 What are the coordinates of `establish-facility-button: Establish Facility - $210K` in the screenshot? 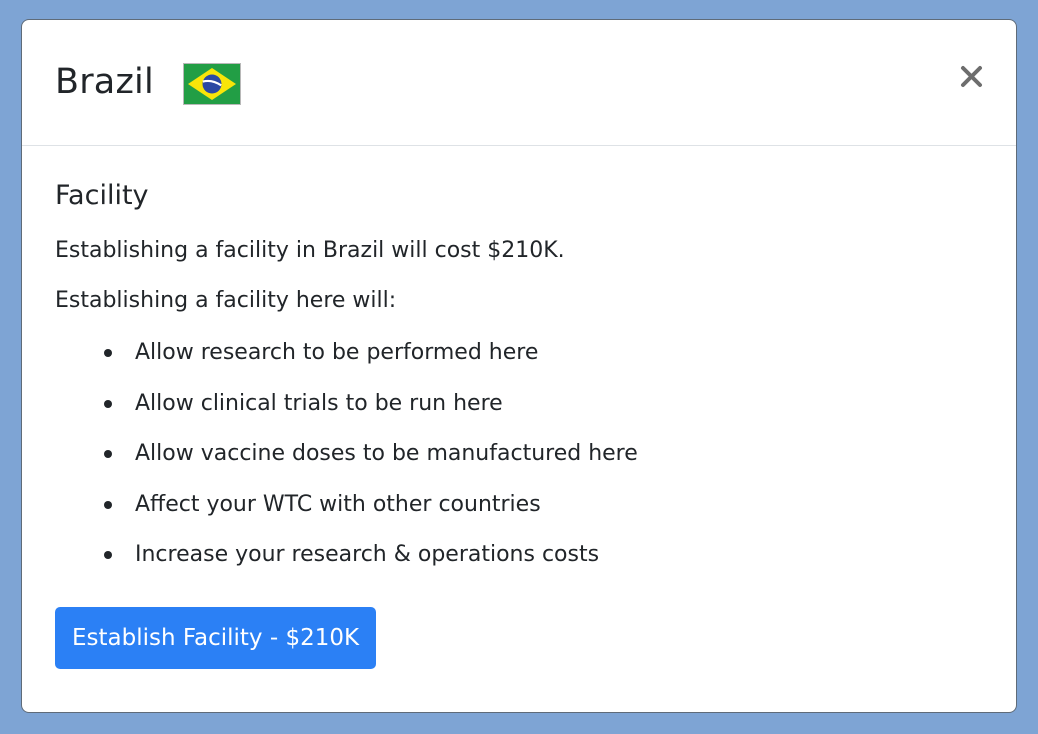 It's located at (216, 638).